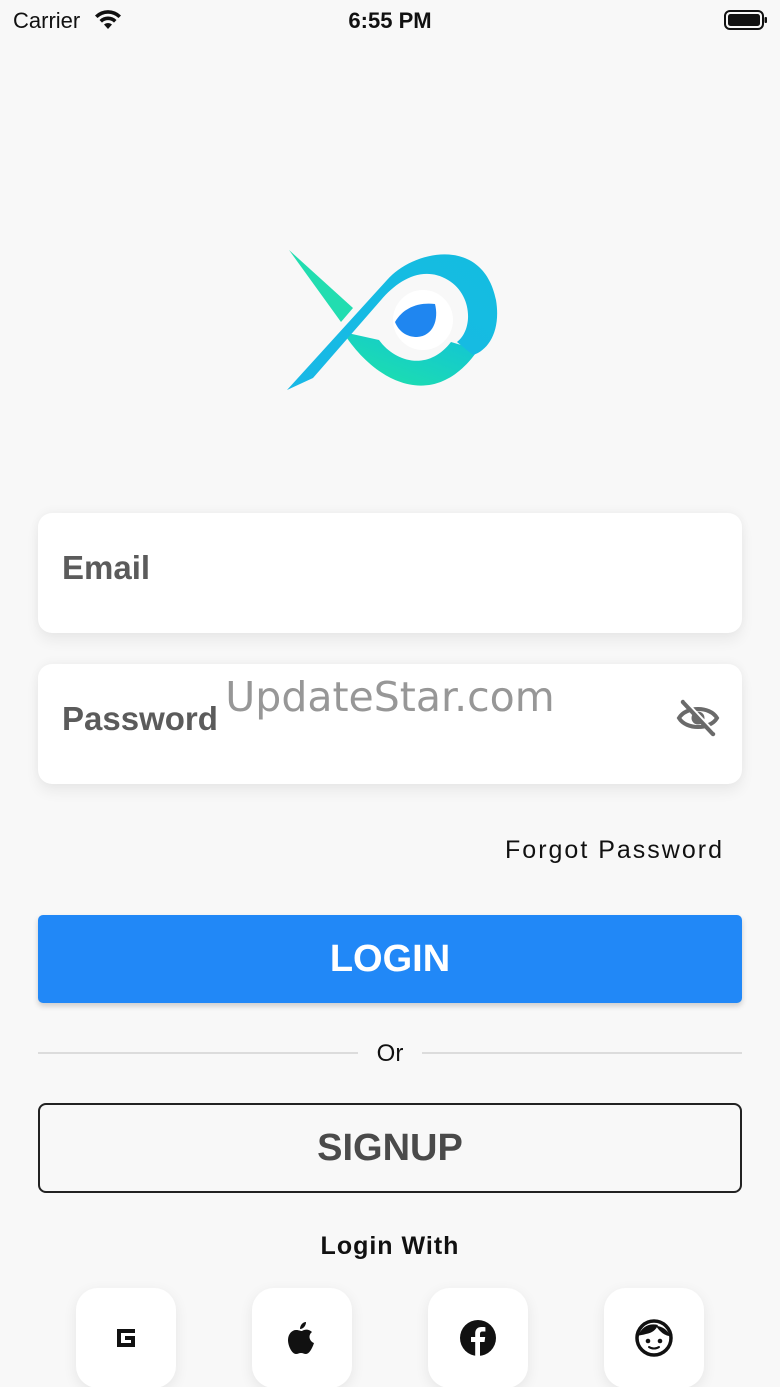 This screenshot has height=1387, width=780. I want to click on divider-right, so click(582, 1053).